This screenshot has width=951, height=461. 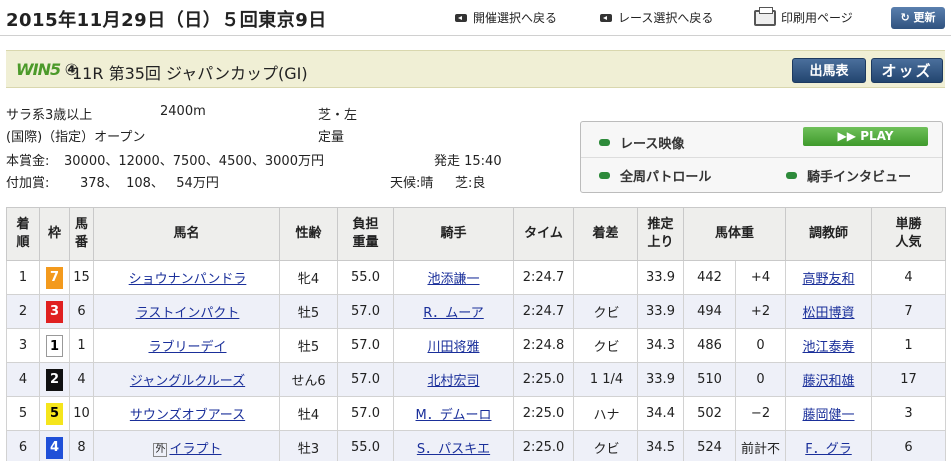 I want to click on jockey: 北村宏司, so click(x=453, y=379).